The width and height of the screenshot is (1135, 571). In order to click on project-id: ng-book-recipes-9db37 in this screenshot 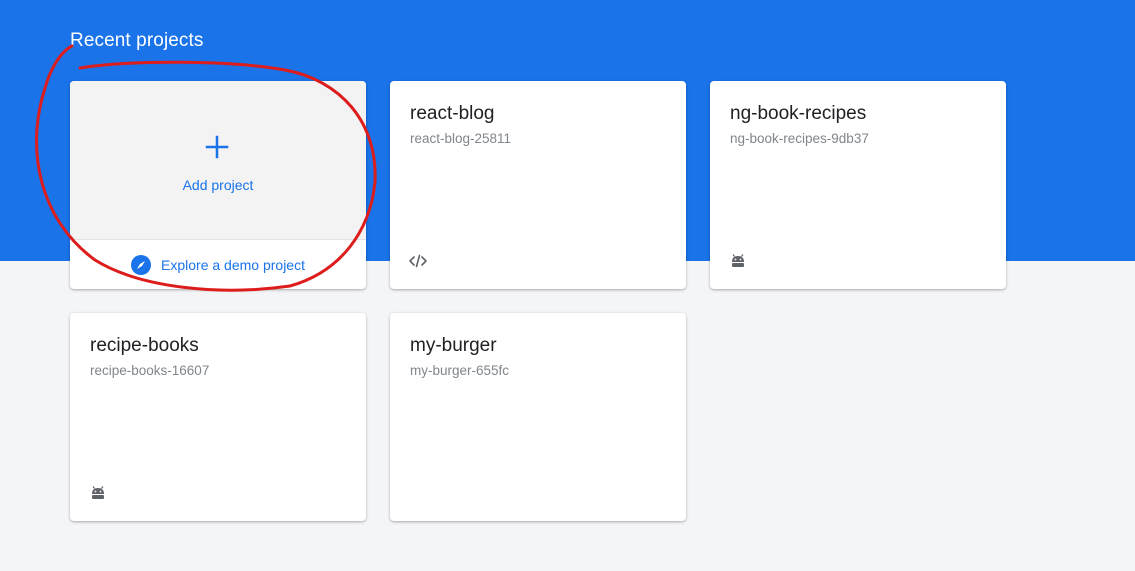, I will do `click(799, 138)`.